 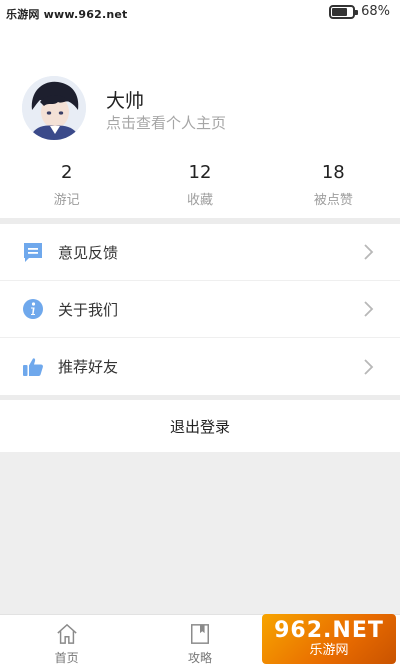 What do you see at coordinates (66, 633) in the screenshot?
I see `home-icon` at bounding box center [66, 633].